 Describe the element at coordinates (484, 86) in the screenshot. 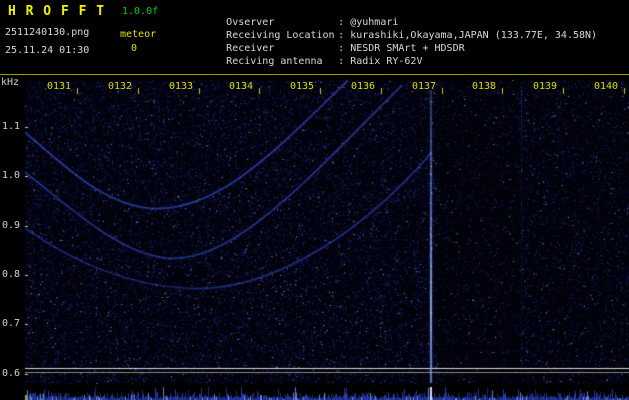

I see `x-tick-label: 0138` at that location.